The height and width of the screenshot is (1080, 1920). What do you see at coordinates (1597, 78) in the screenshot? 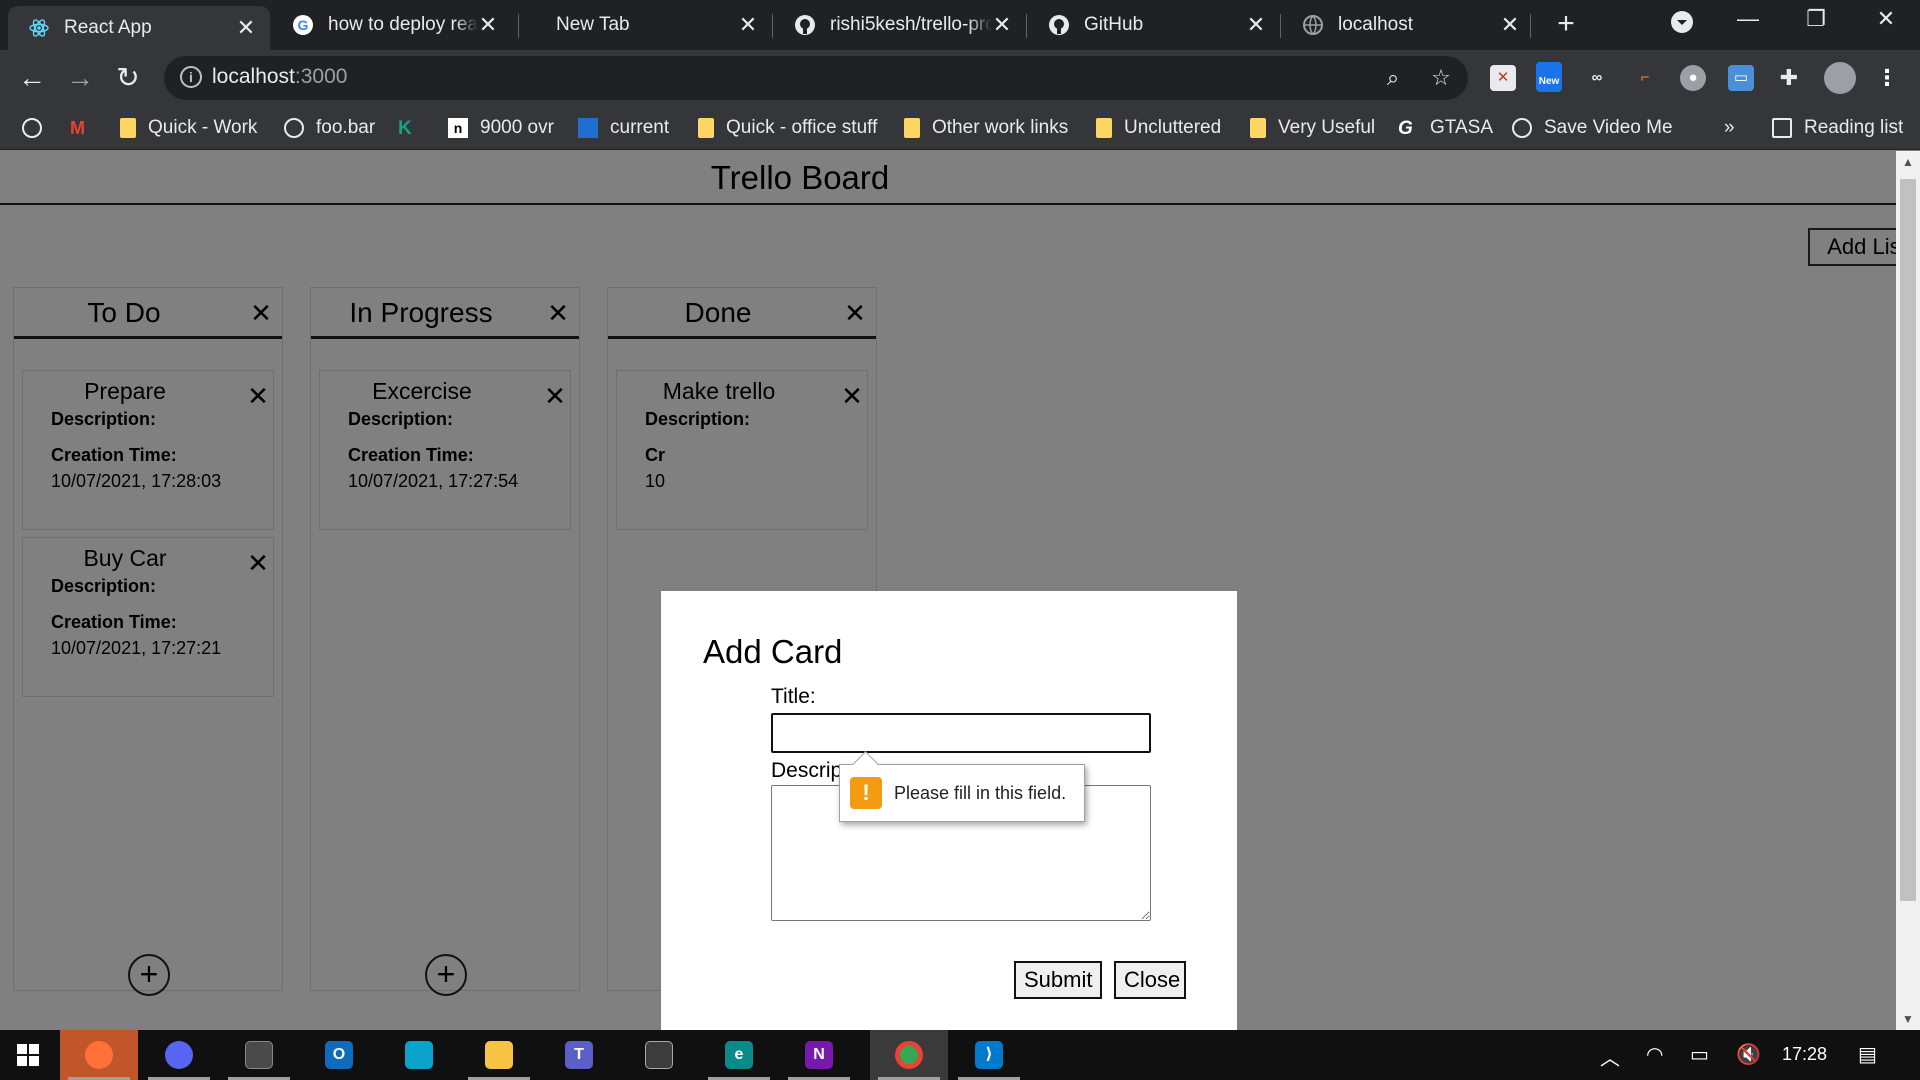
I see `extension-glasses-icon: ∞` at bounding box center [1597, 78].